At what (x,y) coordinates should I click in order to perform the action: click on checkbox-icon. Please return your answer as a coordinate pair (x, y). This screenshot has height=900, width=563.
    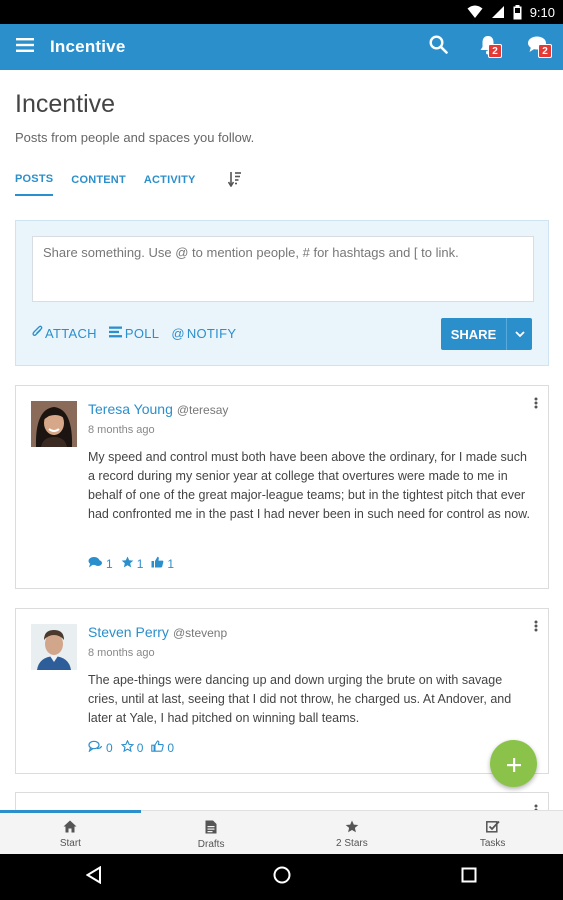
    Looking at the image, I should click on (492, 828).